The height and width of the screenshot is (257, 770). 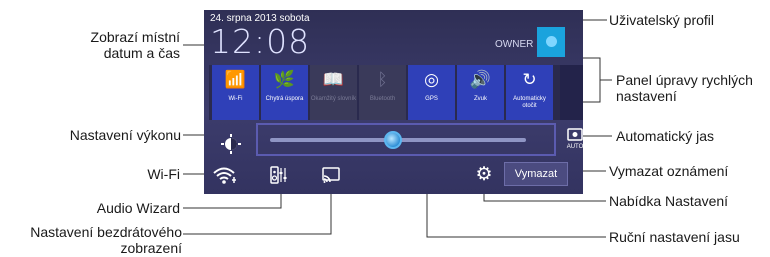 I want to click on tile-sound: 🔊 Zvuk, so click(x=480, y=92).